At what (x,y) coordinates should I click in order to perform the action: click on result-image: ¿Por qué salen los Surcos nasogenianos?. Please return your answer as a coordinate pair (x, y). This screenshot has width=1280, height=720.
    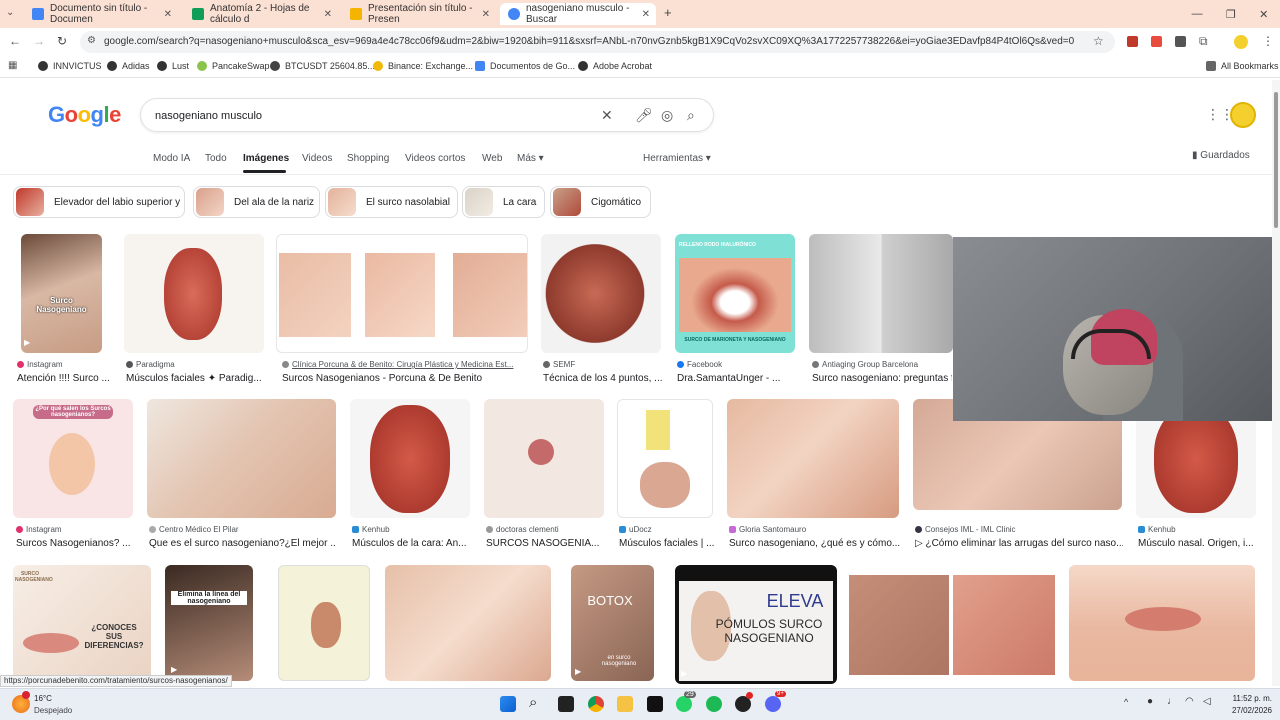
    Looking at the image, I should click on (73, 458).